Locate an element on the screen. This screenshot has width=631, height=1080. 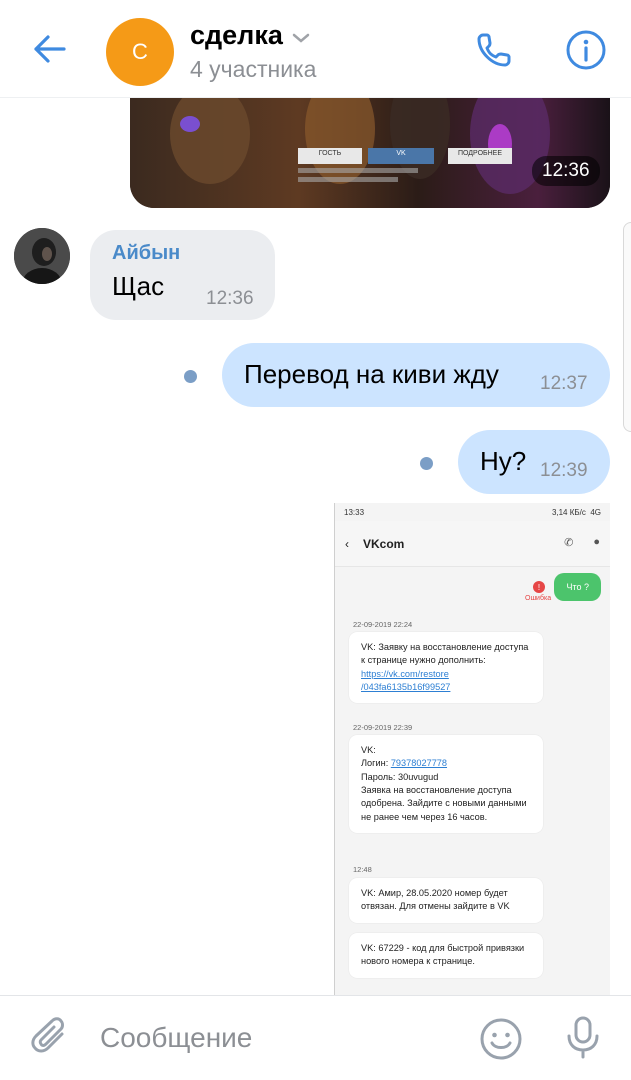
screenshot-sms-date: 22-09-2019 22:24 is located at coordinates (383, 624).